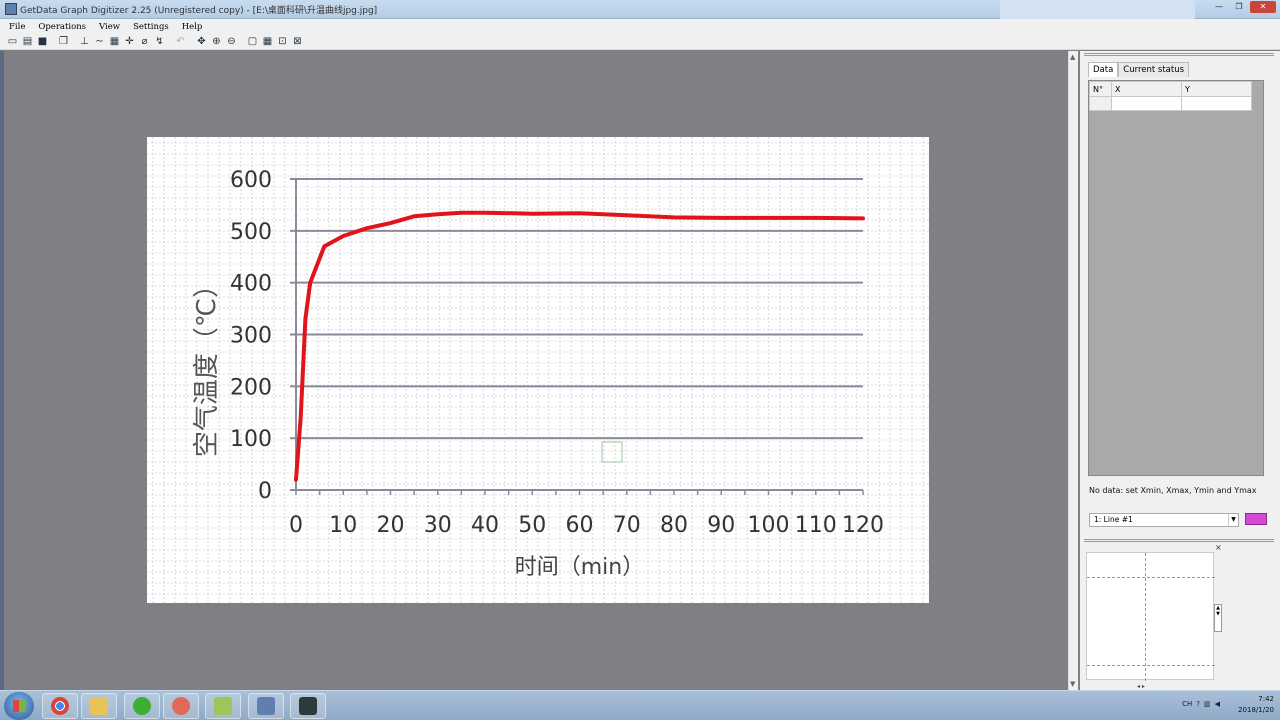 The width and height of the screenshot is (1280, 720). Describe the element at coordinates (816, 525) in the screenshot. I see `x-tick-label: 110` at that location.